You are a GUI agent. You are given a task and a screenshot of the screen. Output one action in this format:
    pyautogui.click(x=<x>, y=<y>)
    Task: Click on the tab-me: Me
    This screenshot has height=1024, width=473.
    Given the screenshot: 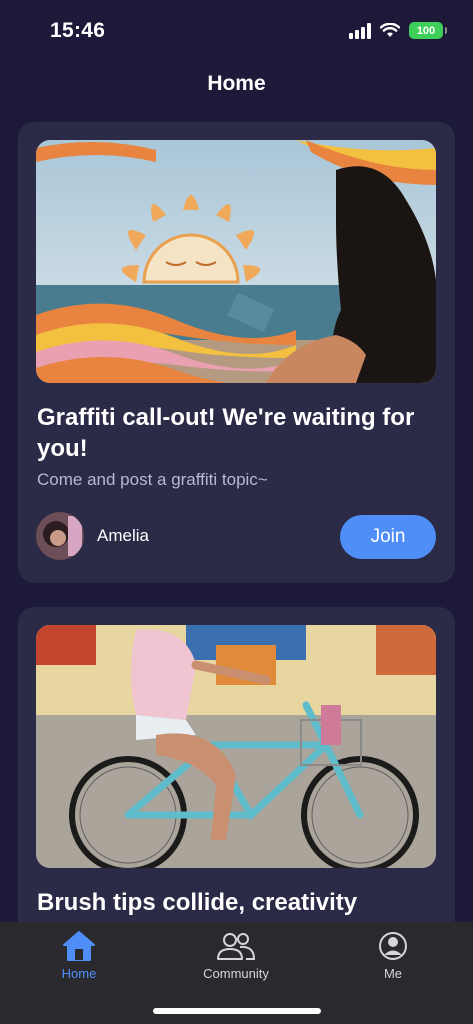 What is the action you would take?
    pyautogui.click(x=393, y=955)
    